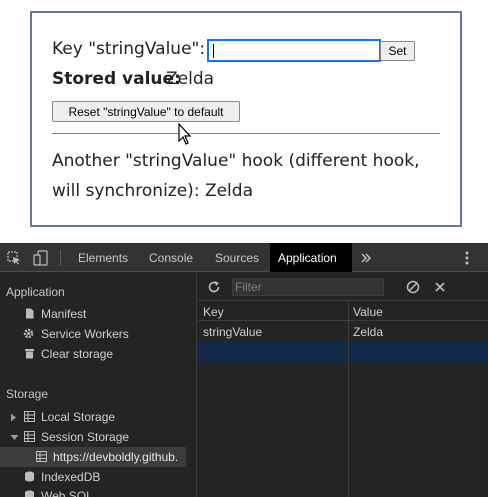 The height and width of the screenshot is (497, 488). Describe the element at coordinates (77, 354) in the screenshot. I see `sidebar-item-clear-storage: Clear storage` at that location.